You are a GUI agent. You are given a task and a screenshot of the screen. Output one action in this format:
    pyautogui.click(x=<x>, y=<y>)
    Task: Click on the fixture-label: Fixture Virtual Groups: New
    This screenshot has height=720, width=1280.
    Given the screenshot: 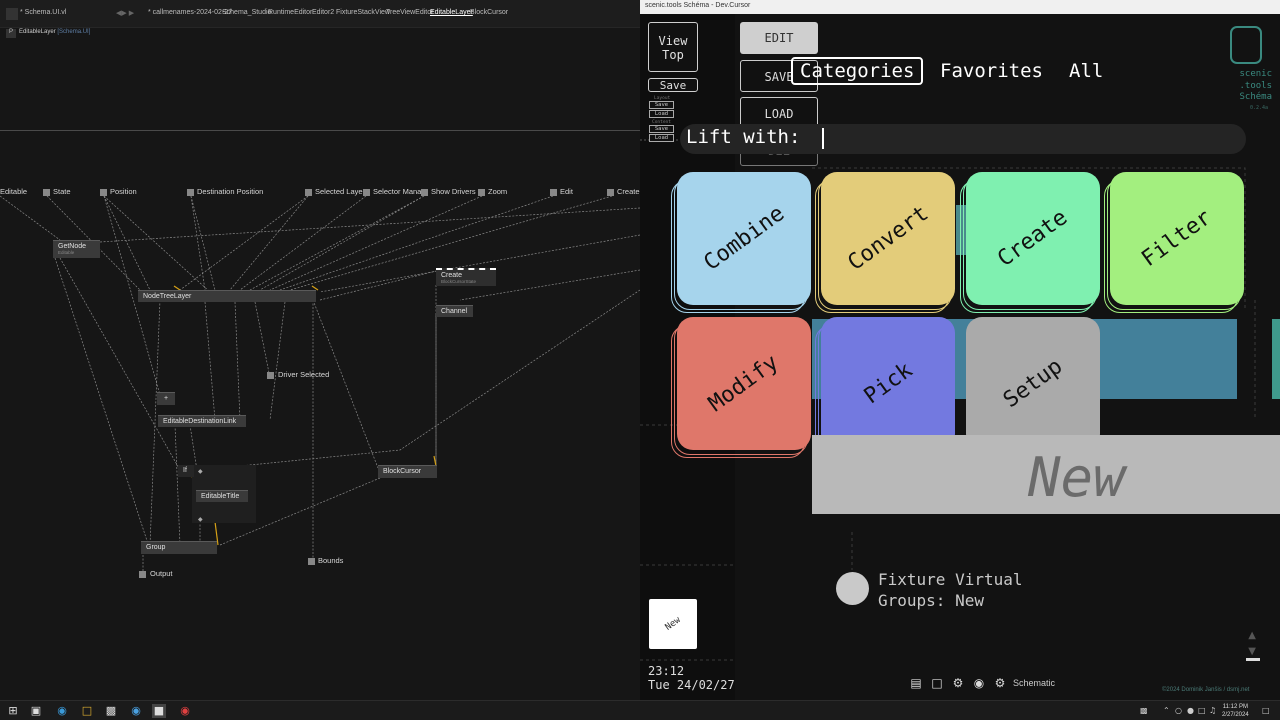 What is the action you would take?
    pyautogui.click(x=950, y=590)
    